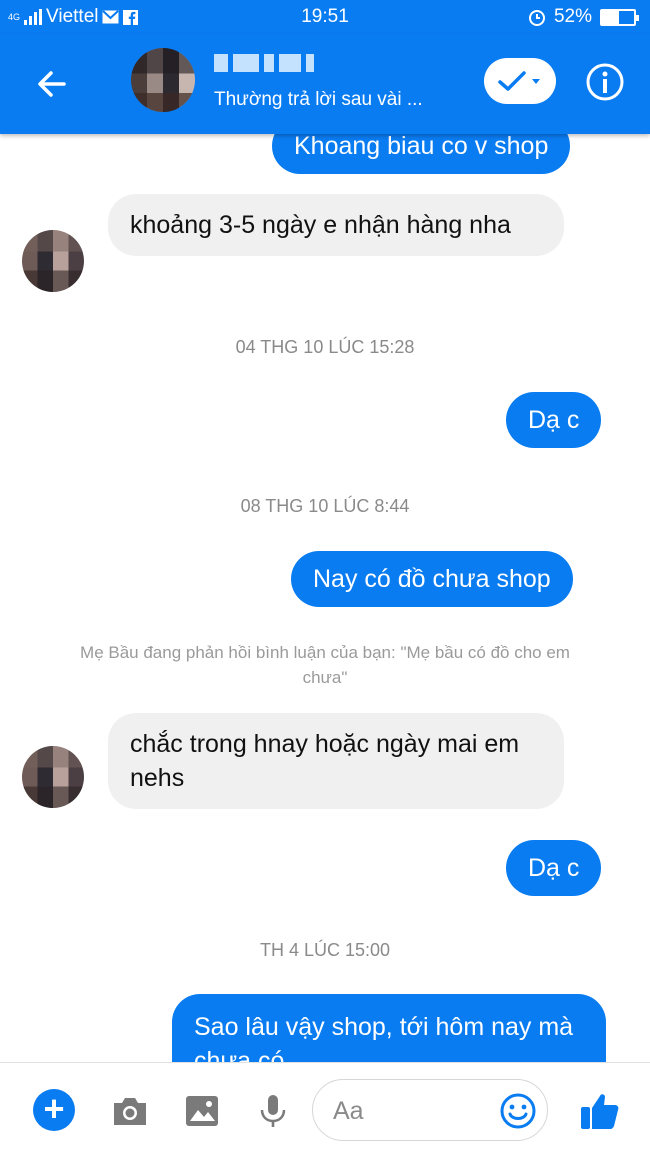 The height and width of the screenshot is (1156, 650). Describe the element at coordinates (264, 63) in the screenshot. I see `contact-name-pixelated` at that location.